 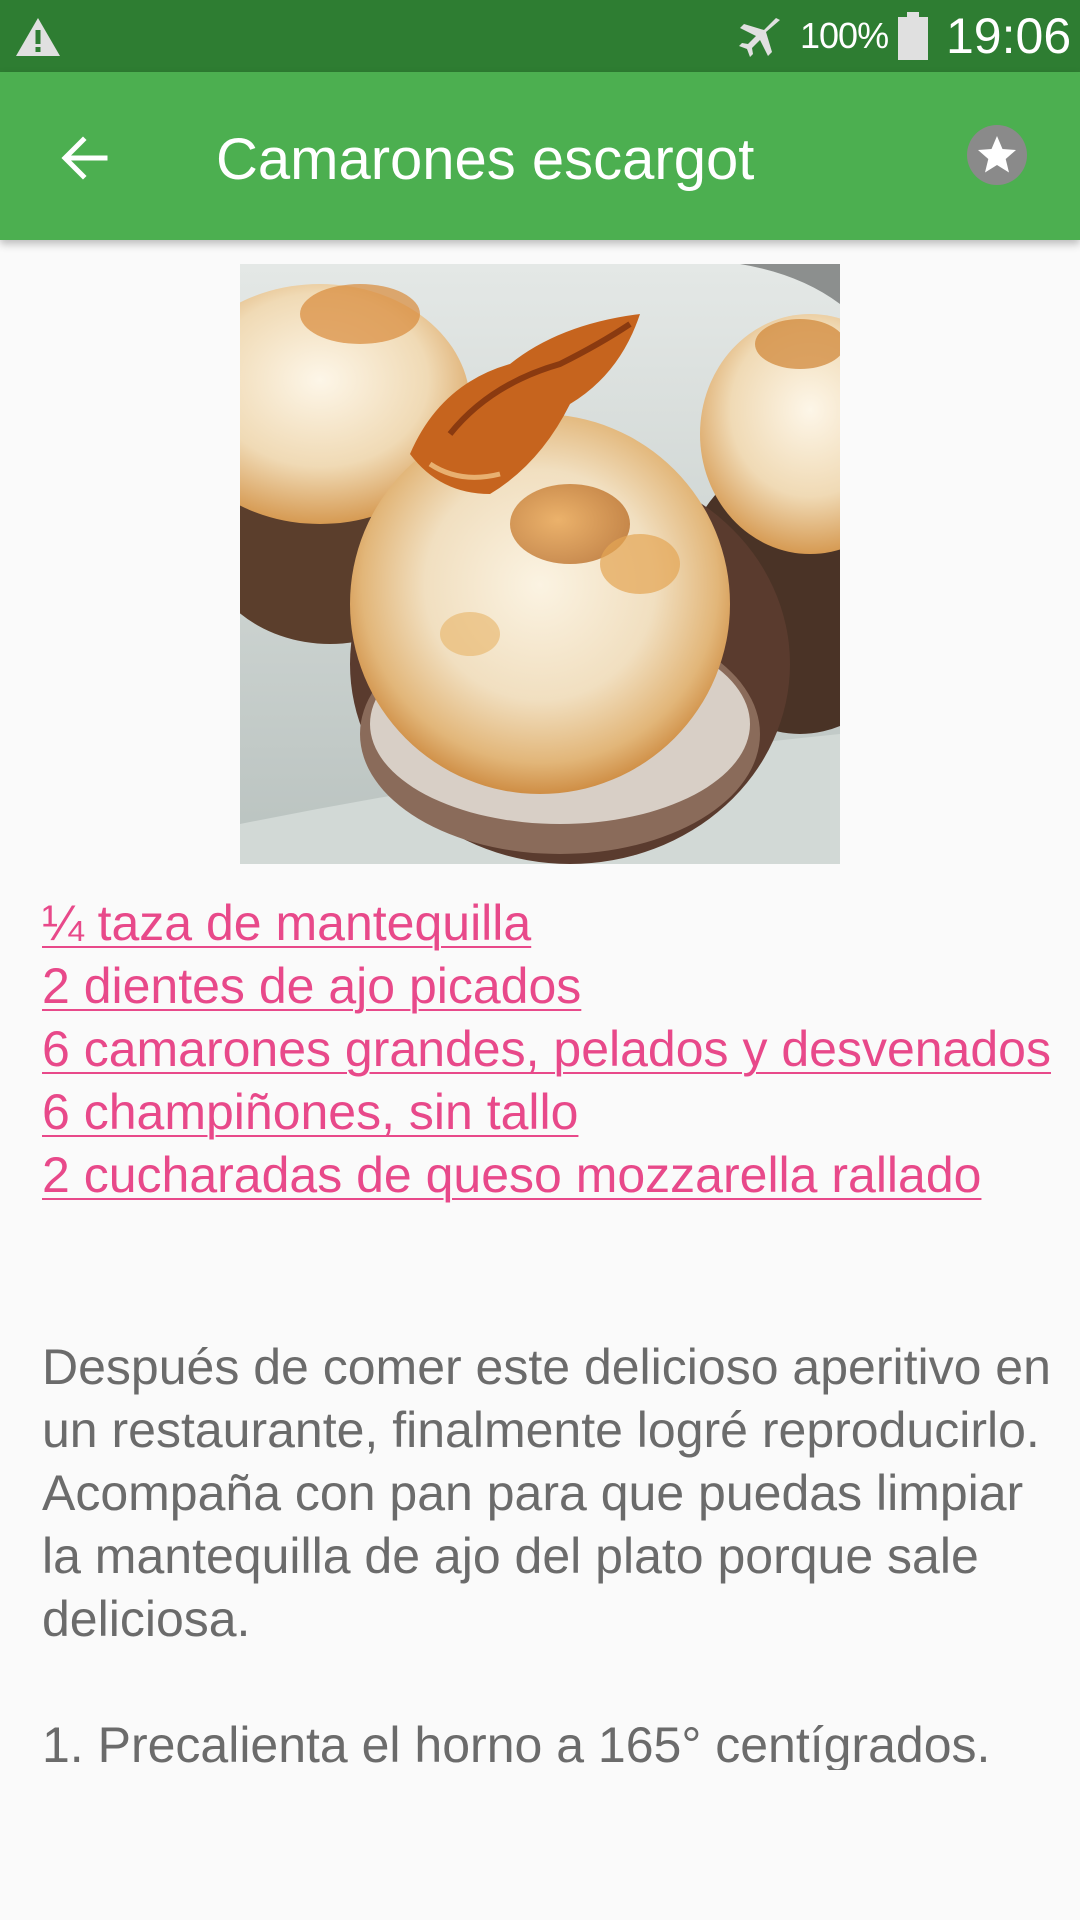 I want to click on ingredient-link: 6 champiñones, sin tallo, so click(x=552, y=1112).